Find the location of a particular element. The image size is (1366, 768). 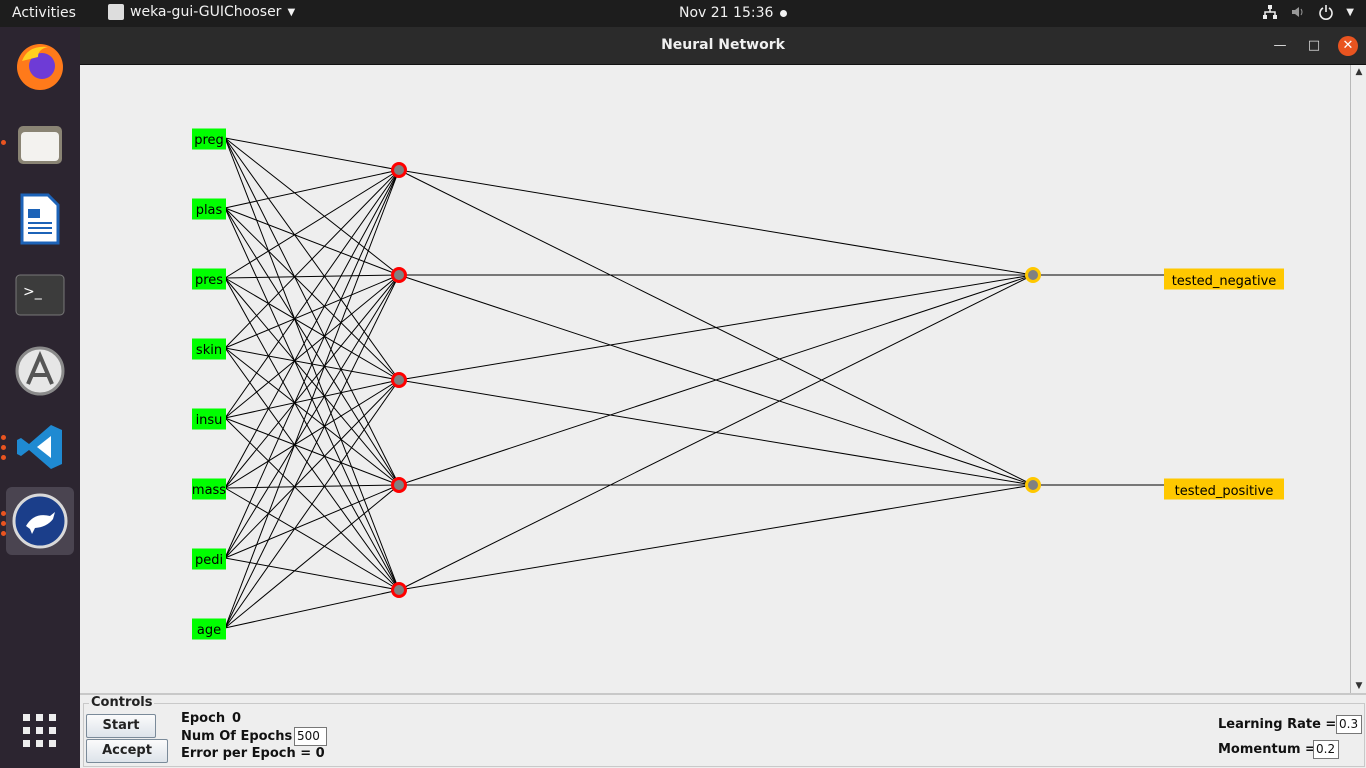

system-tray: ▼ is located at coordinates (1308, 14).